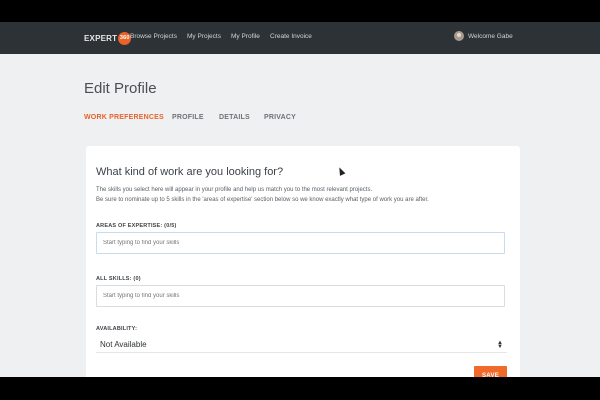 Image resolution: width=600 pixels, height=400 pixels. What do you see at coordinates (301, 345) in the screenshot?
I see `availability-select: Not Available ▲ ▼` at bounding box center [301, 345].